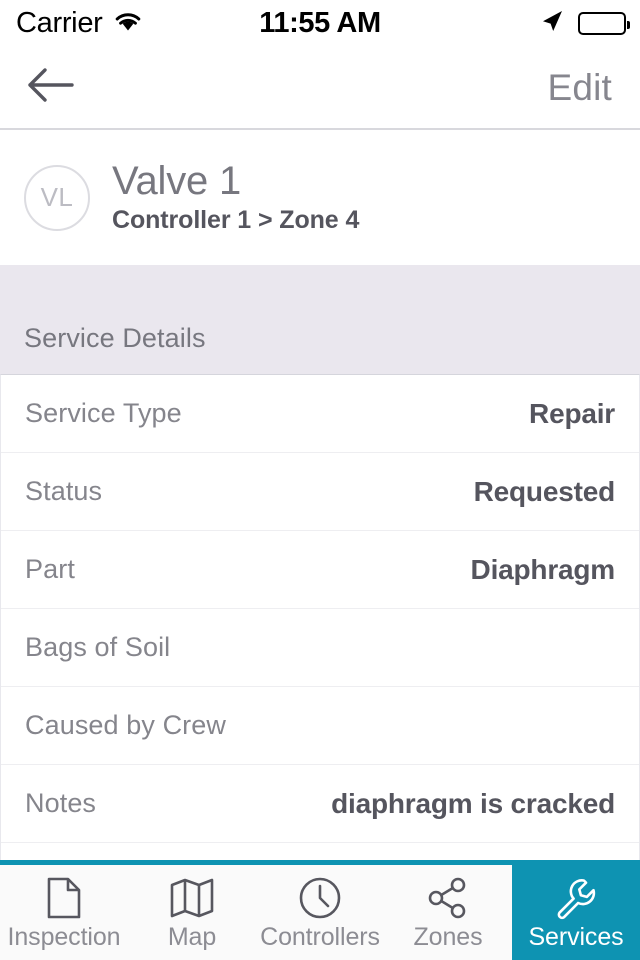 The image size is (640, 960). What do you see at coordinates (64, 898) in the screenshot?
I see `document-icon` at bounding box center [64, 898].